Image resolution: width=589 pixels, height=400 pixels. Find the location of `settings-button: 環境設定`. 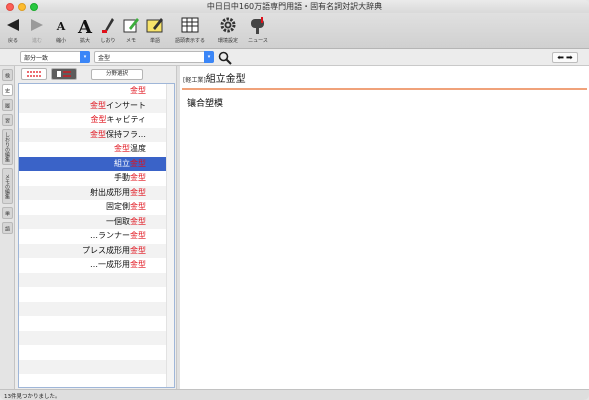

settings-button: 環境設定 is located at coordinates (228, 31).